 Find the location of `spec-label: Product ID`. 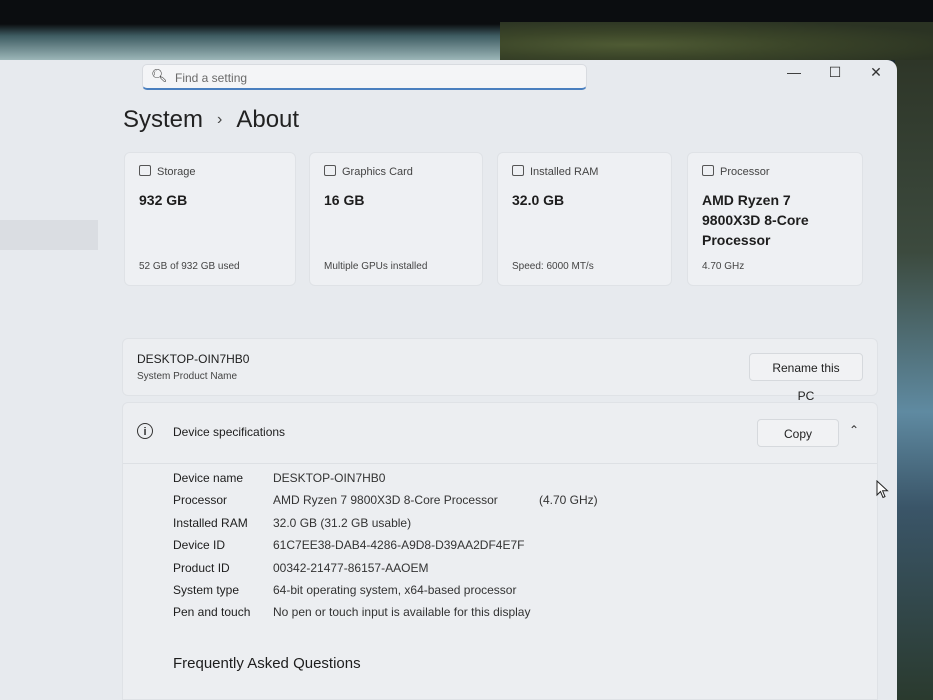

spec-label: Product ID is located at coordinates (201, 567).